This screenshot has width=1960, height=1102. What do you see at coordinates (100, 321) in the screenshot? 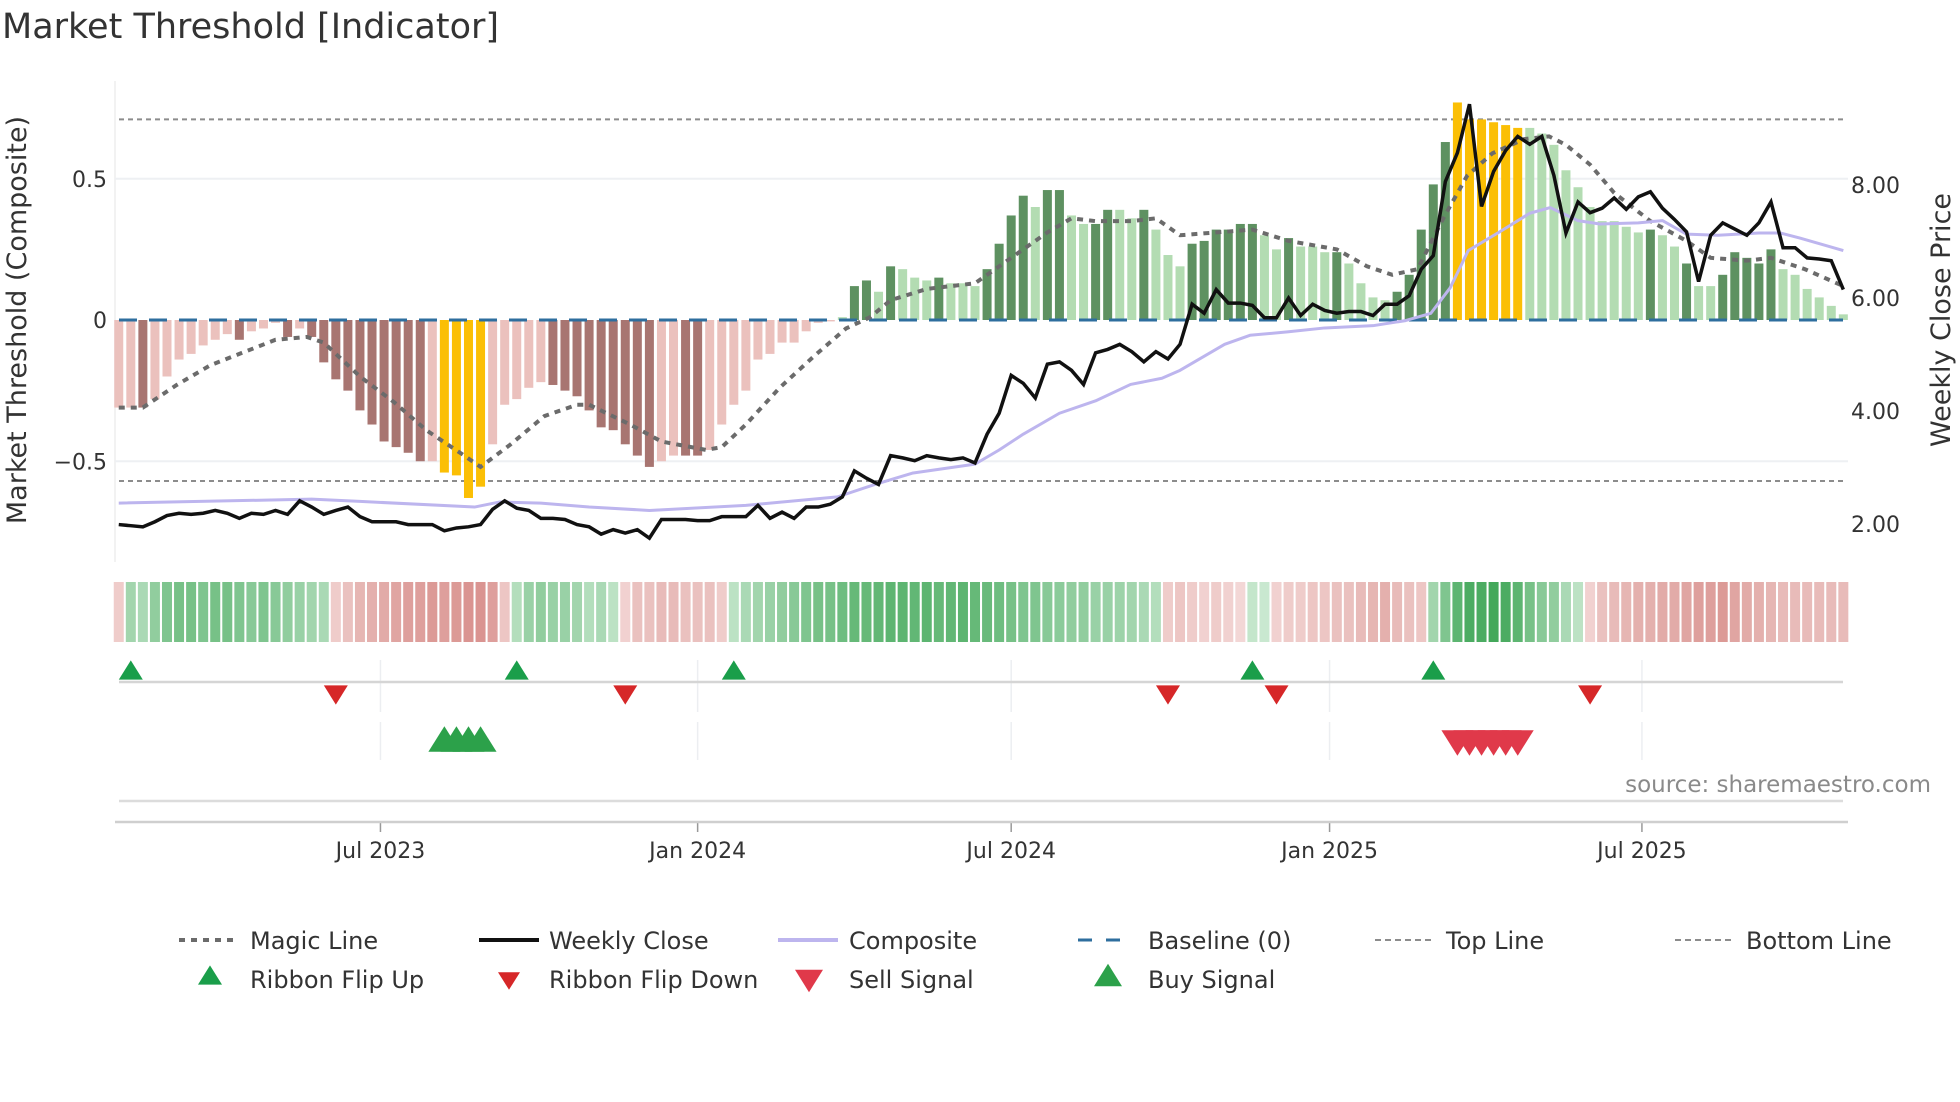
I see `left-tick-label: 0` at bounding box center [100, 321].